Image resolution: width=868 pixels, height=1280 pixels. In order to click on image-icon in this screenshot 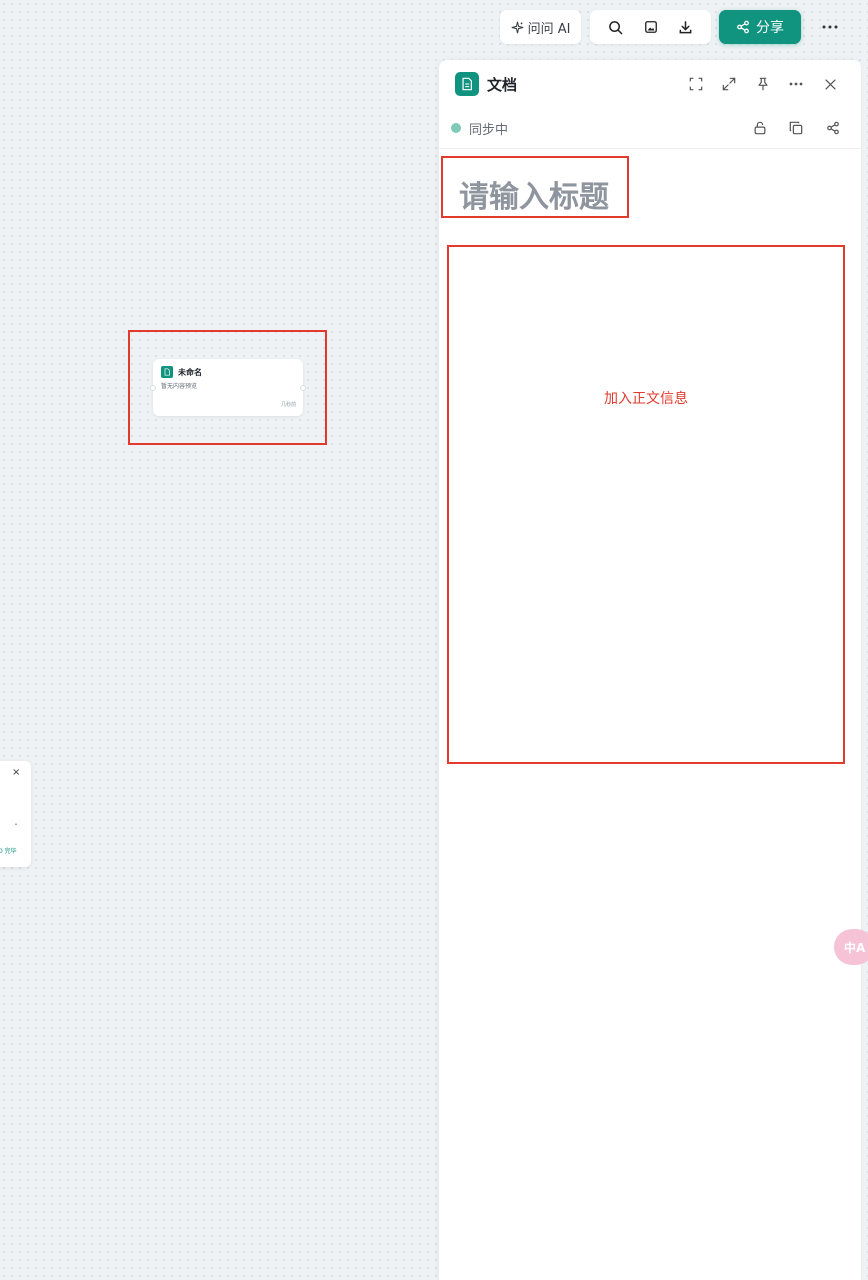, I will do `click(650, 27)`.